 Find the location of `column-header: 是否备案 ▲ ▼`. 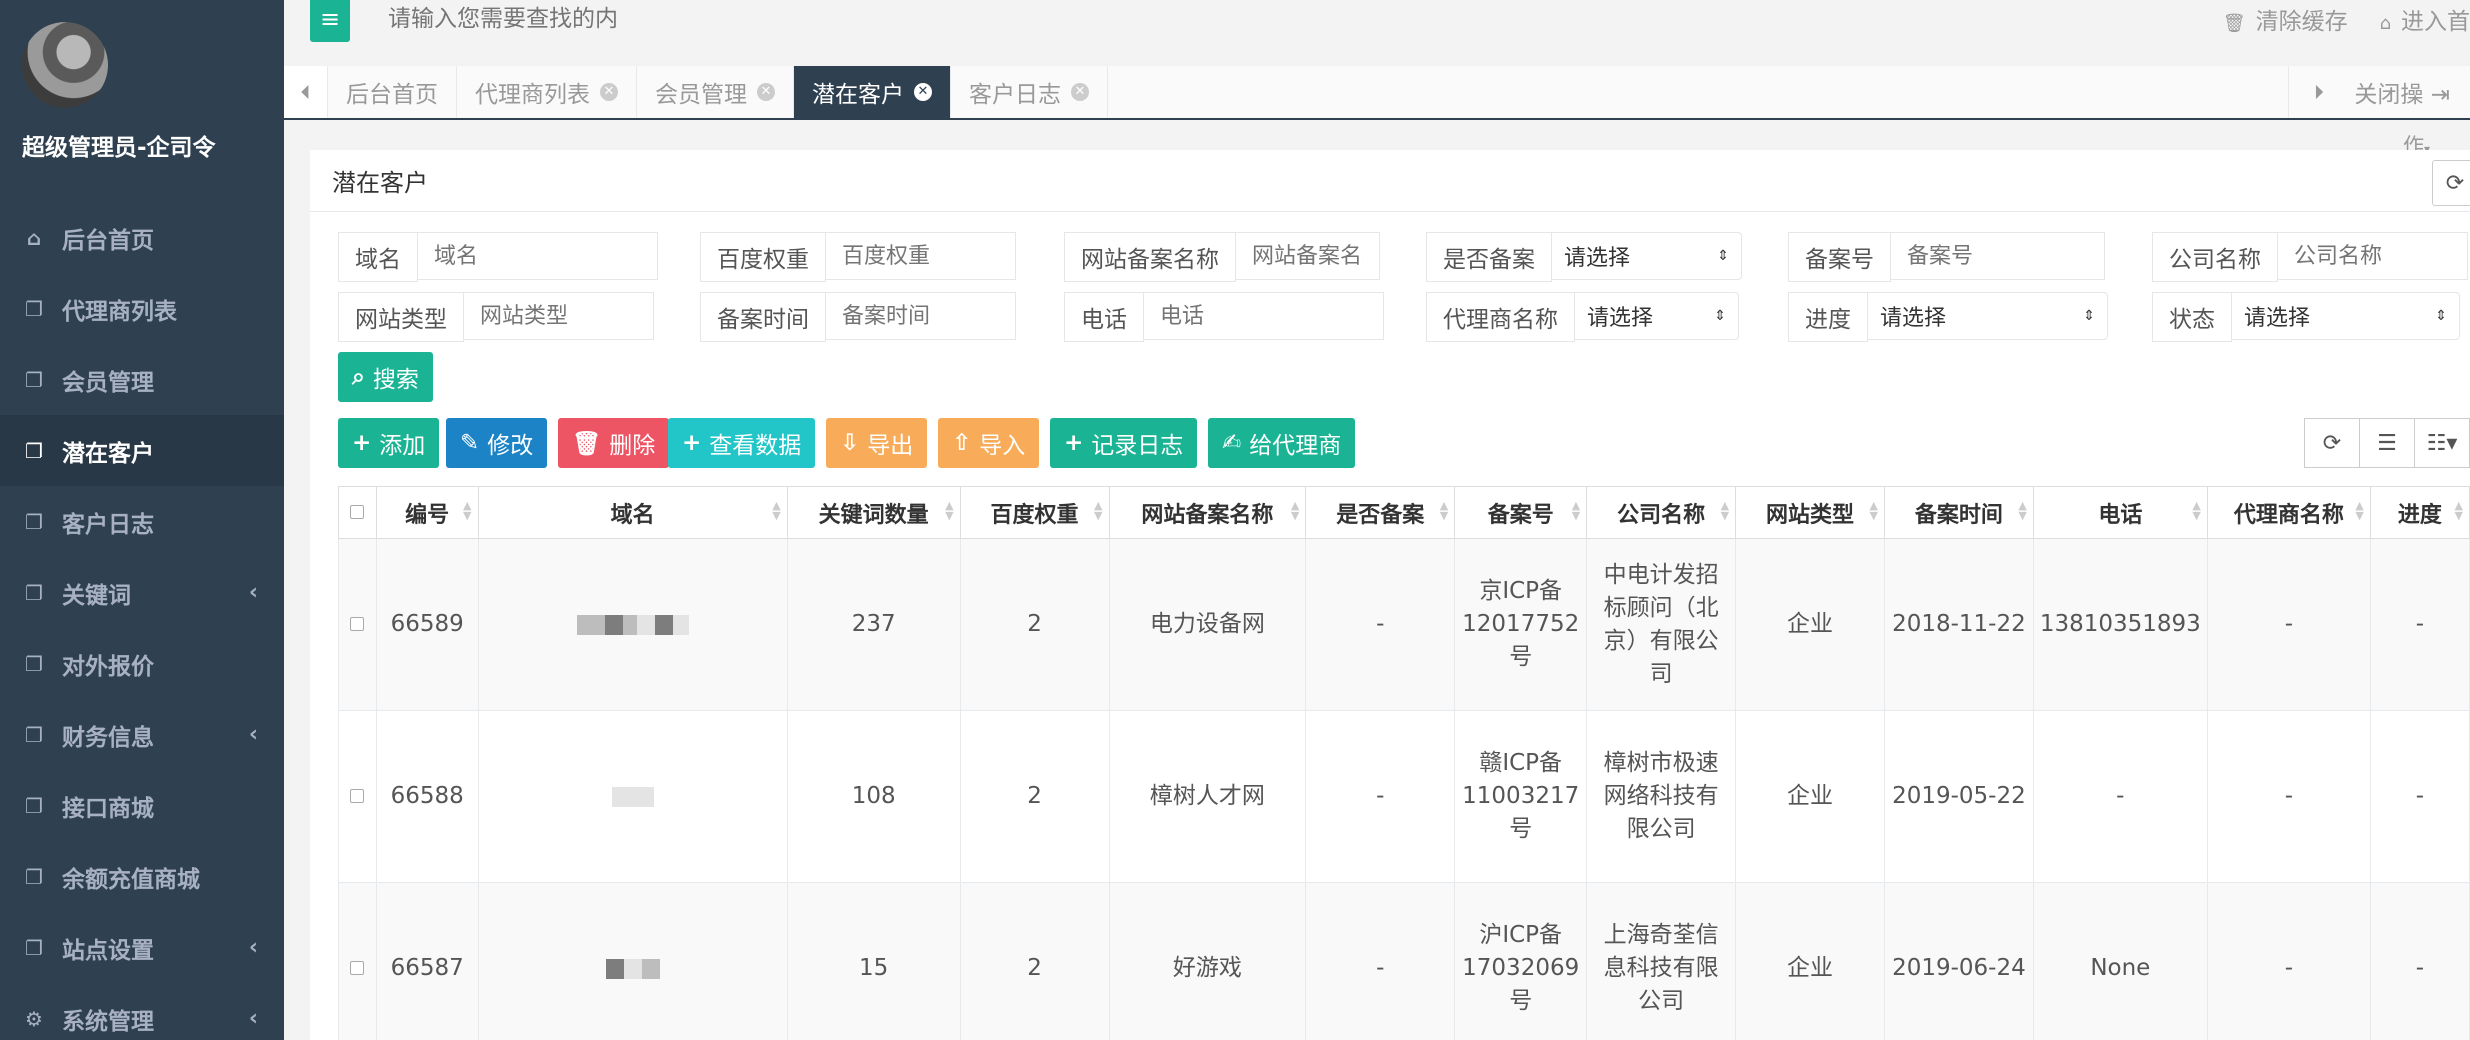

column-header: 是否备案 ▲ ▼ is located at coordinates (1380, 512).